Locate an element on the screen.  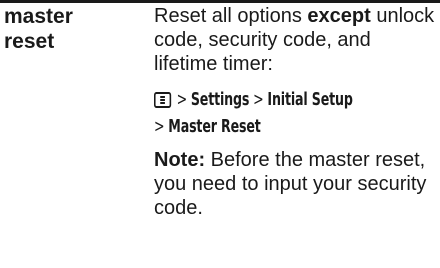
menu-path-item-initial-setup: Initial Setup is located at coordinates (310, 99).